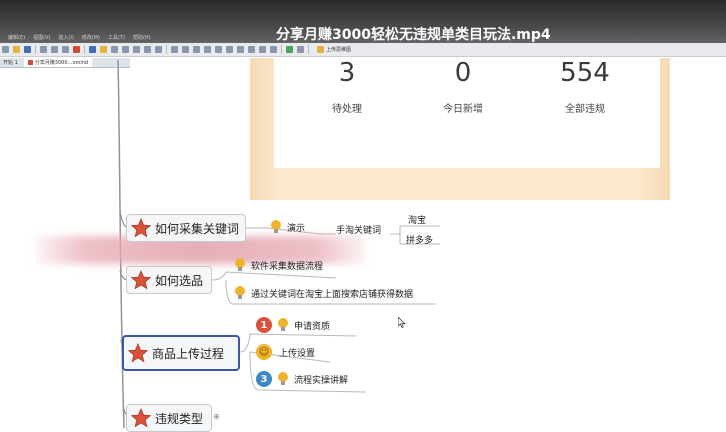  I want to click on leaf-process-demo-label: 流程实操讲解, so click(321, 380).